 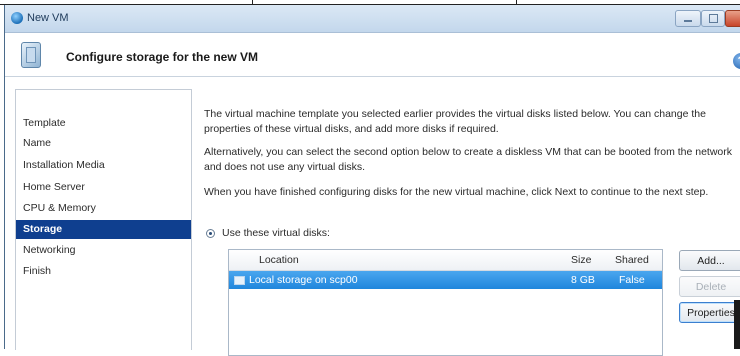 I want to click on column-header-size: Size, so click(x=581, y=260).